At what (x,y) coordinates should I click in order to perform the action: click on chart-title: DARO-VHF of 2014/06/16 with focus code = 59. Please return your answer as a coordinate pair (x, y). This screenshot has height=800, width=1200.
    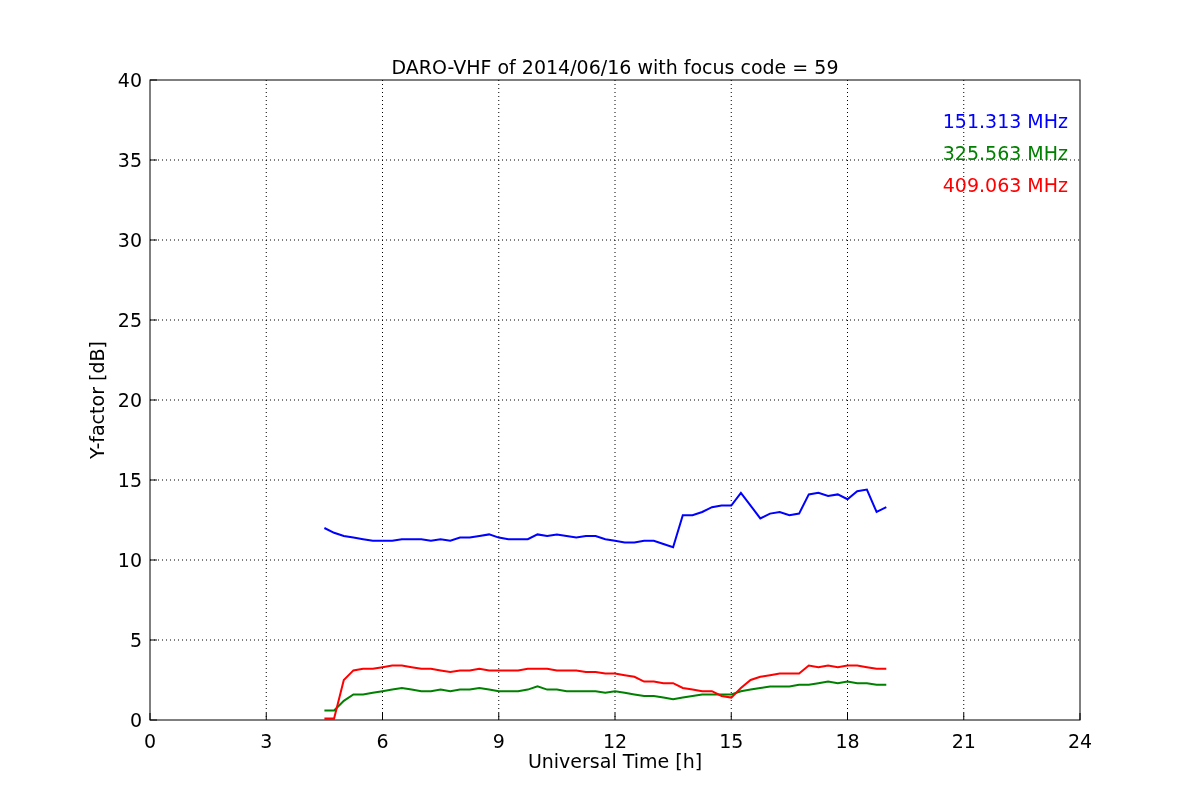
    Looking at the image, I should click on (615, 67).